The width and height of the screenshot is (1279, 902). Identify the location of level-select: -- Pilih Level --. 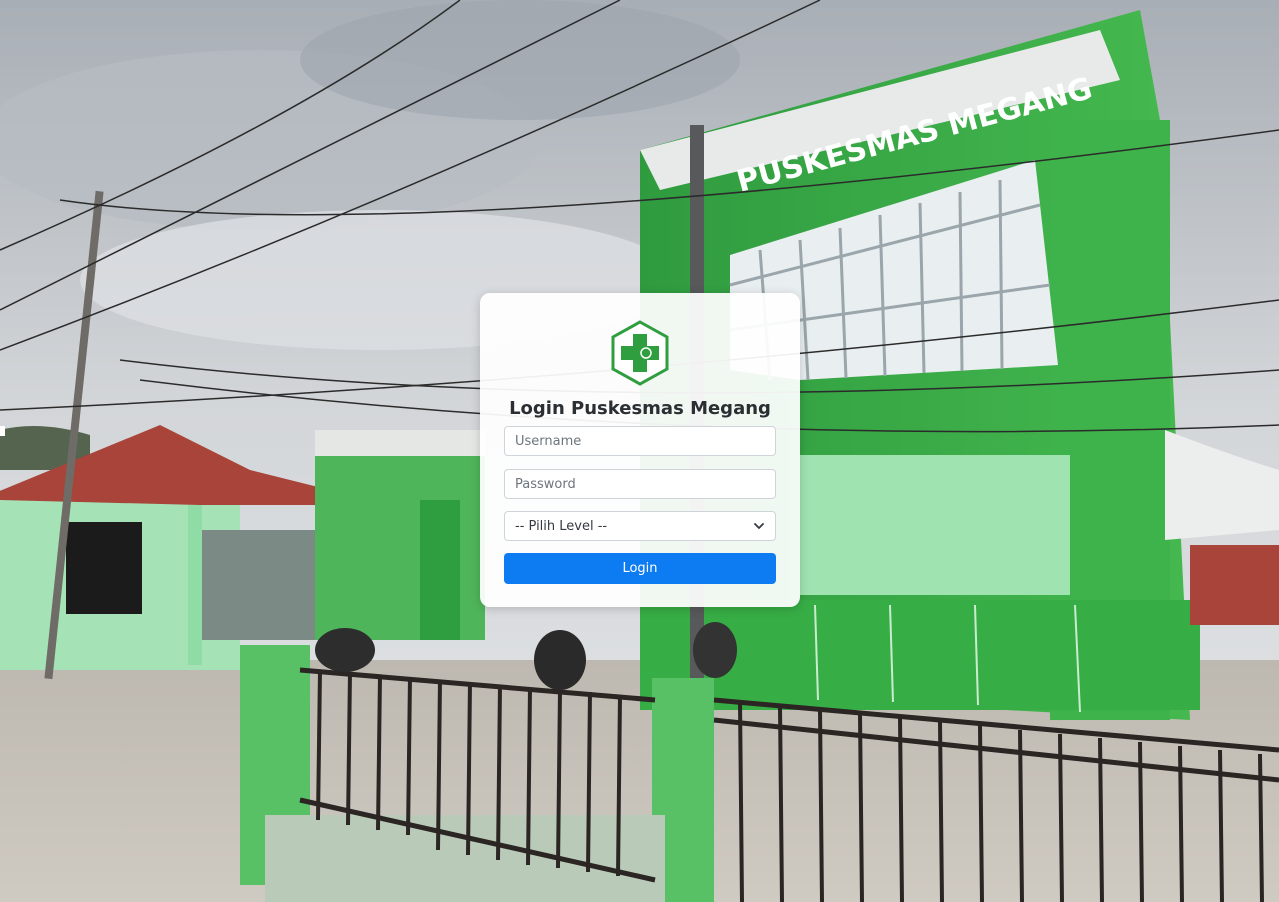
(640, 526).